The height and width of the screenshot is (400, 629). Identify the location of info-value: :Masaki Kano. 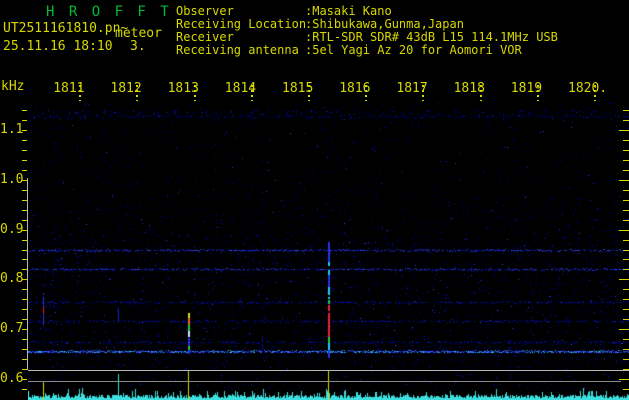
(348, 11).